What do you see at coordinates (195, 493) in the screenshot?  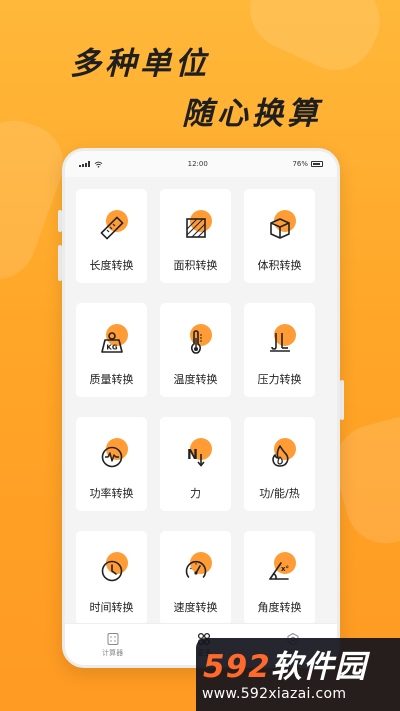 I see `card-label: 力` at bounding box center [195, 493].